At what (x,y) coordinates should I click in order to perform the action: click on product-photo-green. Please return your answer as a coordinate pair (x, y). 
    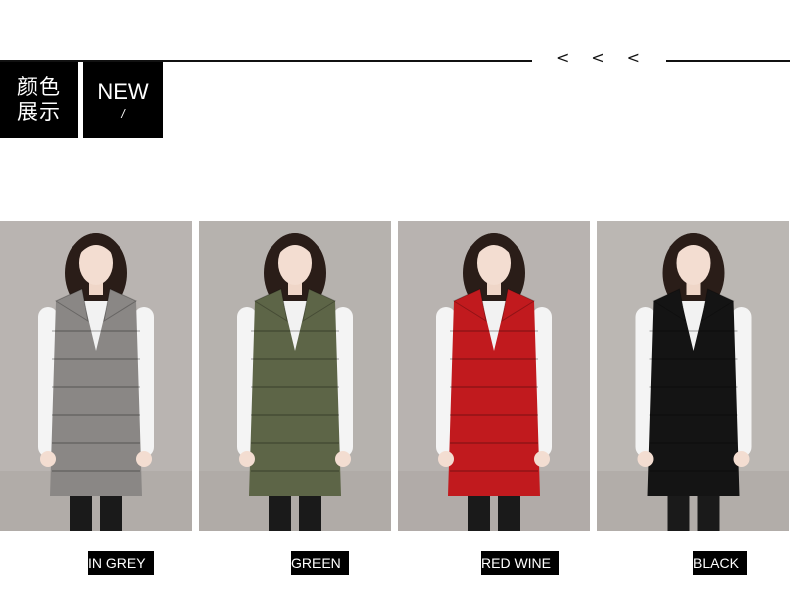
    Looking at the image, I should click on (295, 376).